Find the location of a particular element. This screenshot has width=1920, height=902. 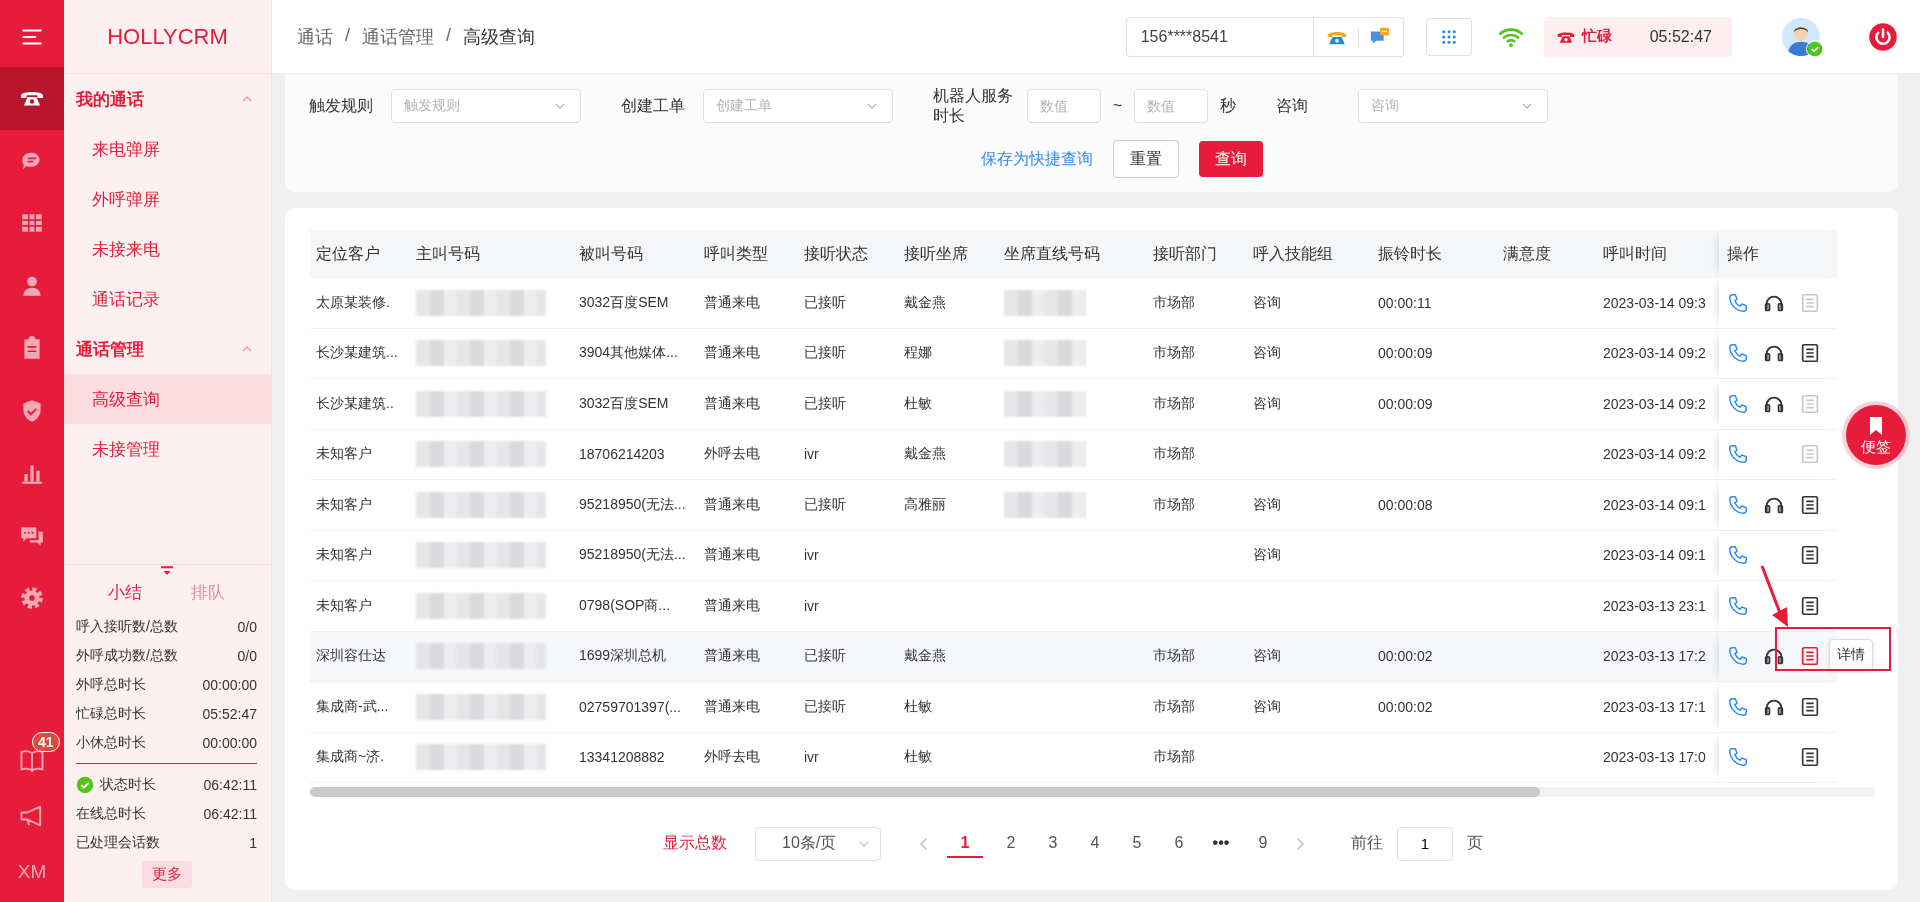

page-number-input: 1 is located at coordinates (1425, 843).